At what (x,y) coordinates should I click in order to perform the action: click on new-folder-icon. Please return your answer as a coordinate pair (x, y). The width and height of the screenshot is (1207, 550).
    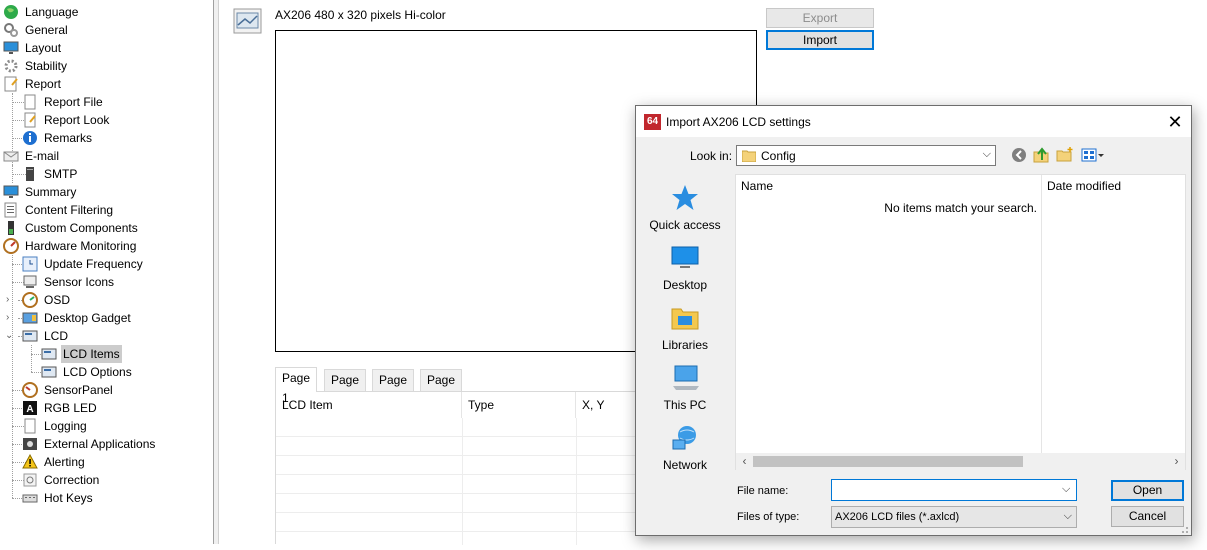
    Looking at the image, I should click on (1065, 155).